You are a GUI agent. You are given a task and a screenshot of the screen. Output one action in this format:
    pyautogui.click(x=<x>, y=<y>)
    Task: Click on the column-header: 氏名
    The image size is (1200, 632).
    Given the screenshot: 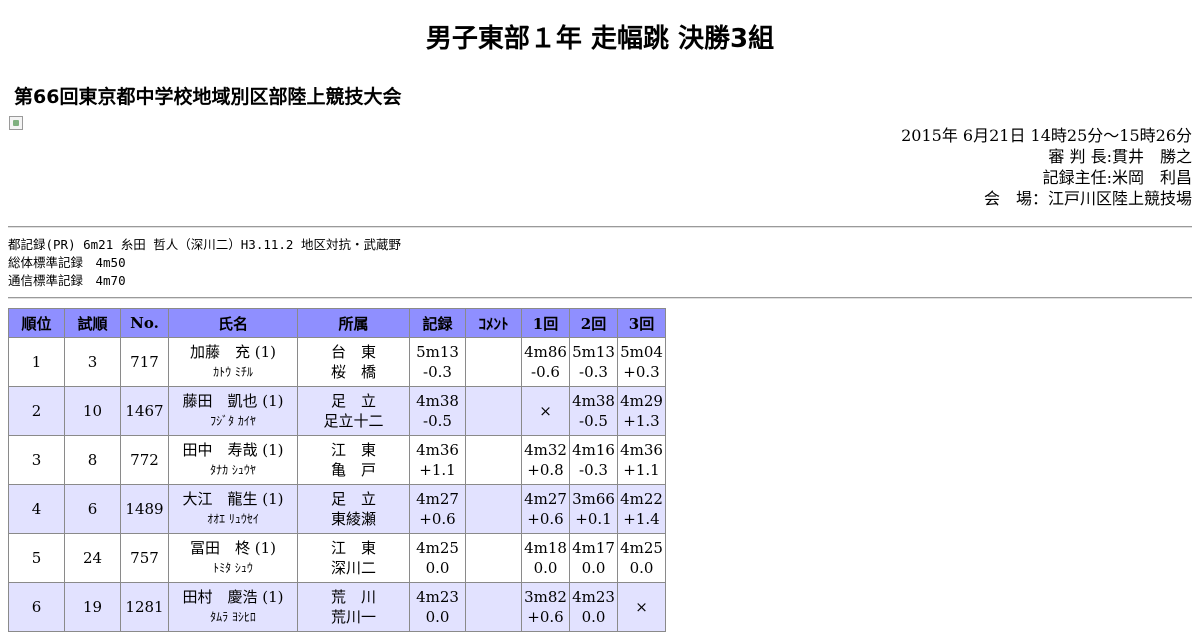 What is the action you would take?
    pyautogui.click(x=233, y=323)
    